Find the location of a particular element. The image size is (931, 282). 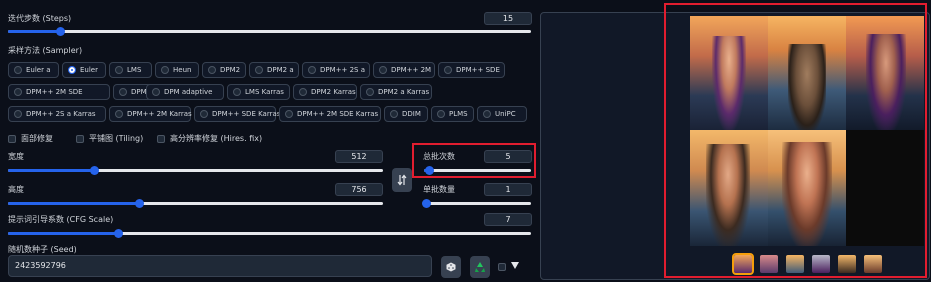

sampler-option-label: DDIM is located at coordinates (411, 114).